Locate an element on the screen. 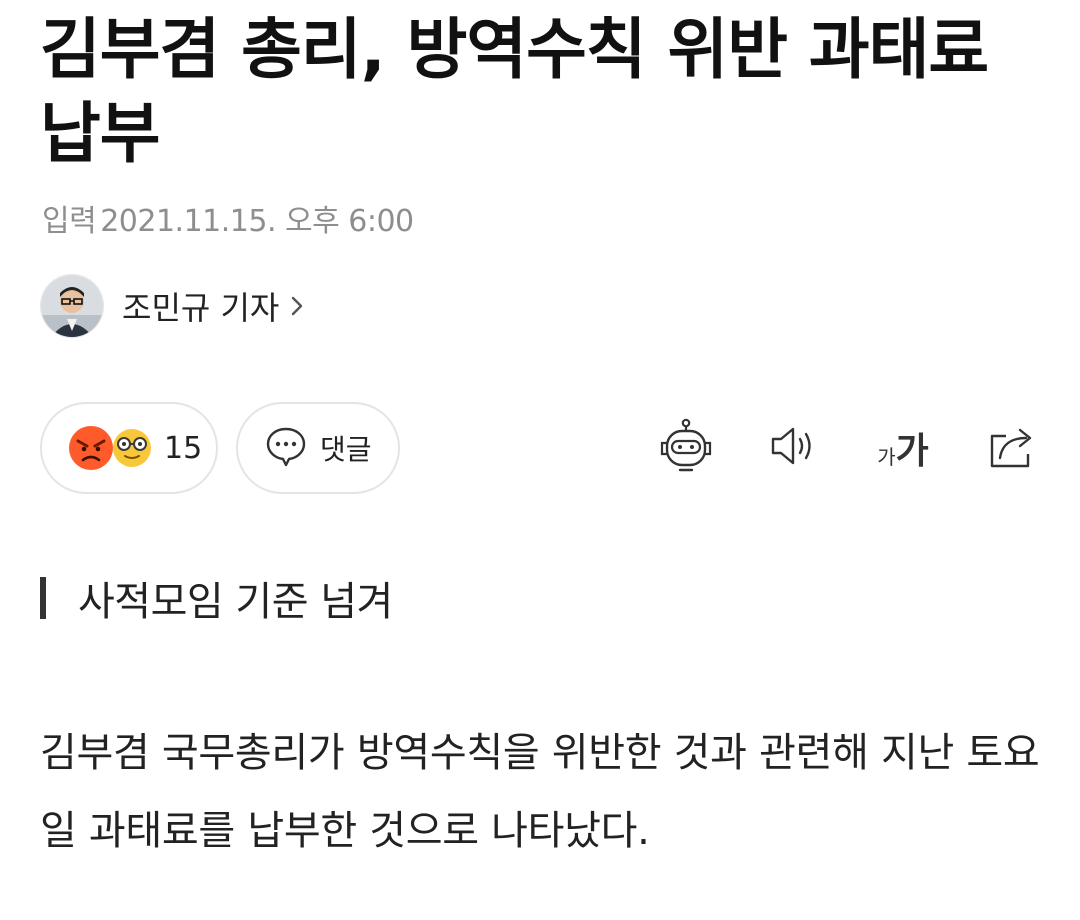  reporter-name: 조민규 기자 is located at coordinates (201, 308).